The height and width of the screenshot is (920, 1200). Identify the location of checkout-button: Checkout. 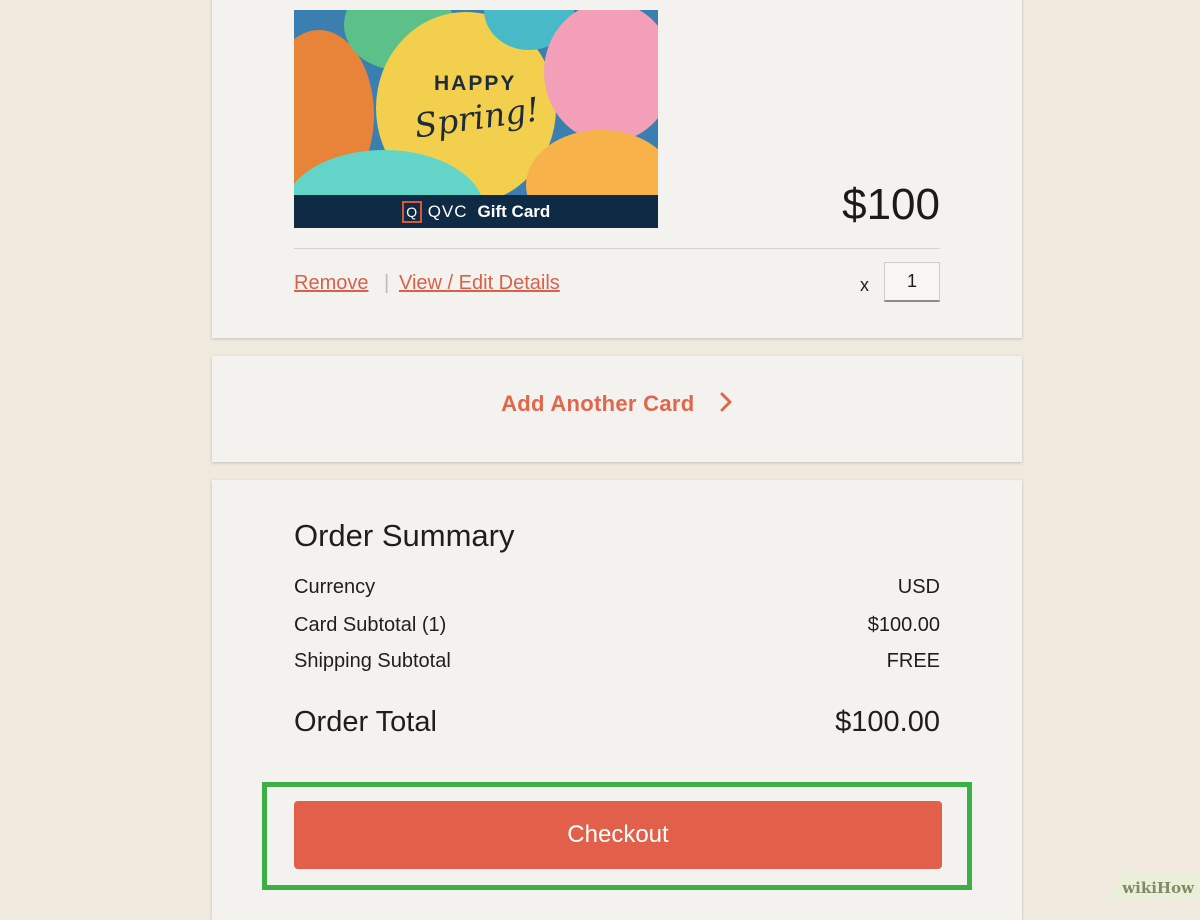
(618, 835).